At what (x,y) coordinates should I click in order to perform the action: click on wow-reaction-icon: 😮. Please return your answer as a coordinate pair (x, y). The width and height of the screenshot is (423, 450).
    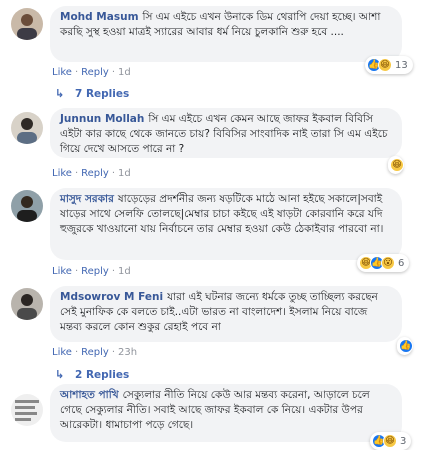
    Looking at the image, I should click on (388, 263).